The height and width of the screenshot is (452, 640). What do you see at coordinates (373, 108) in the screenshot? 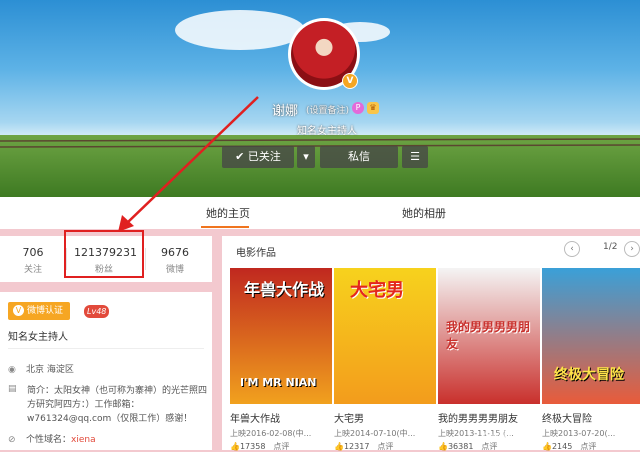
I see `crown-icon: ♛` at bounding box center [373, 108].